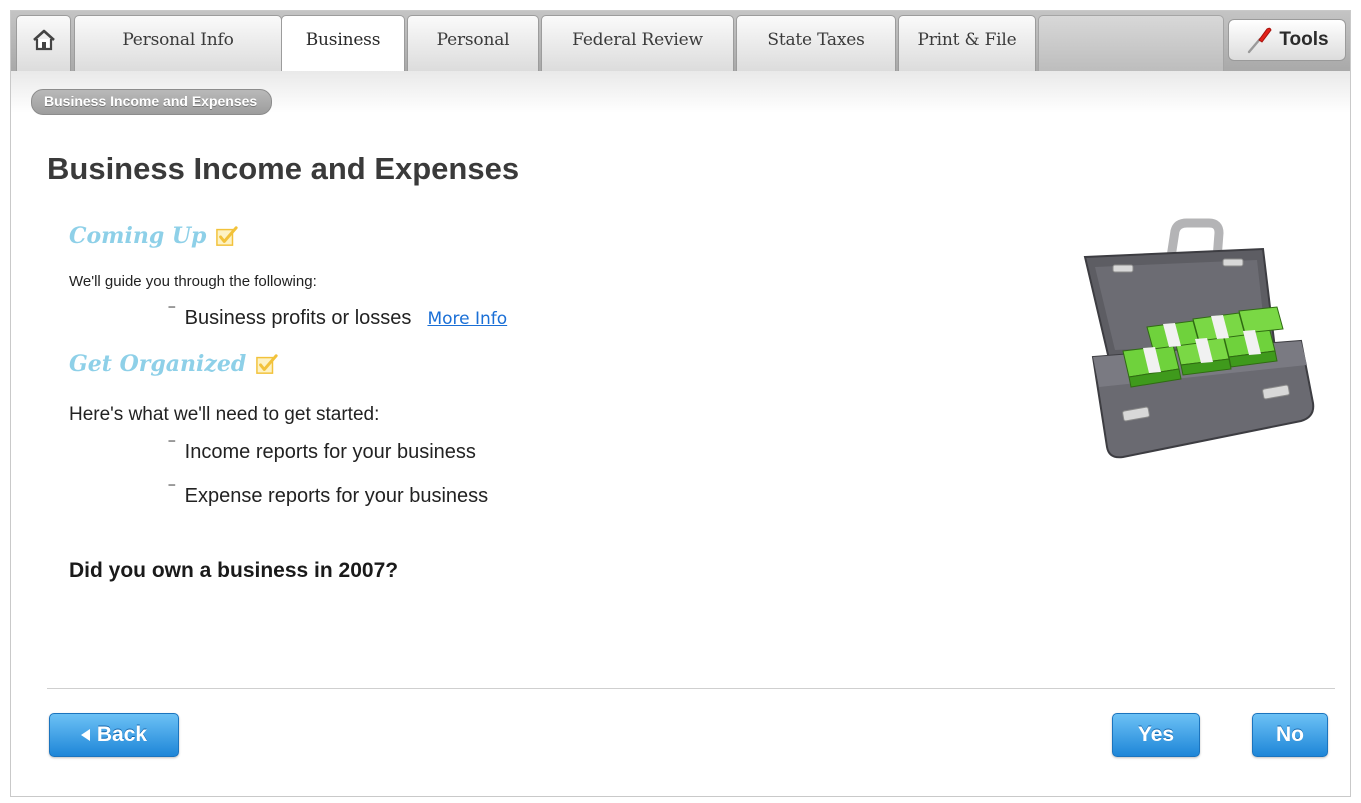 The image size is (1361, 803). I want to click on get-organized-intro: Here's what we'll need to get started:, so click(224, 414).